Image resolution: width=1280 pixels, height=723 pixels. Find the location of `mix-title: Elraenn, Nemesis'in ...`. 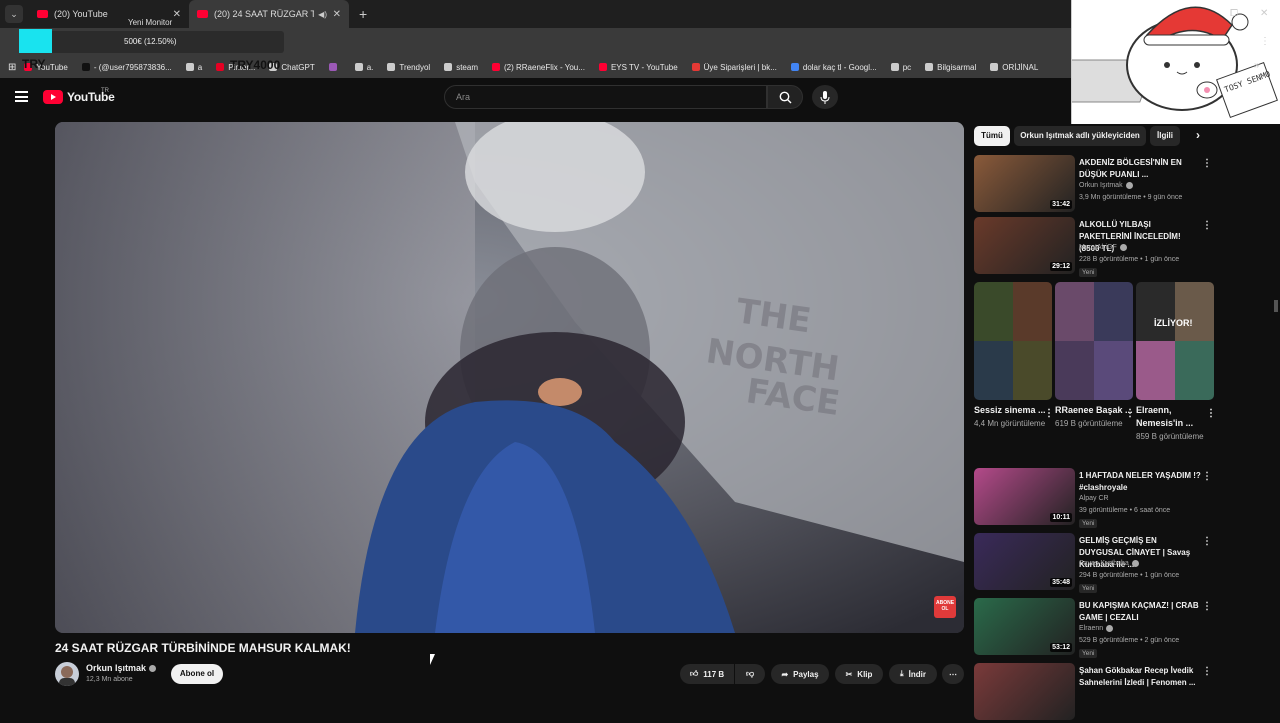

mix-title: Elraenn, Nemesis'in ... is located at coordinates (1175, 417).